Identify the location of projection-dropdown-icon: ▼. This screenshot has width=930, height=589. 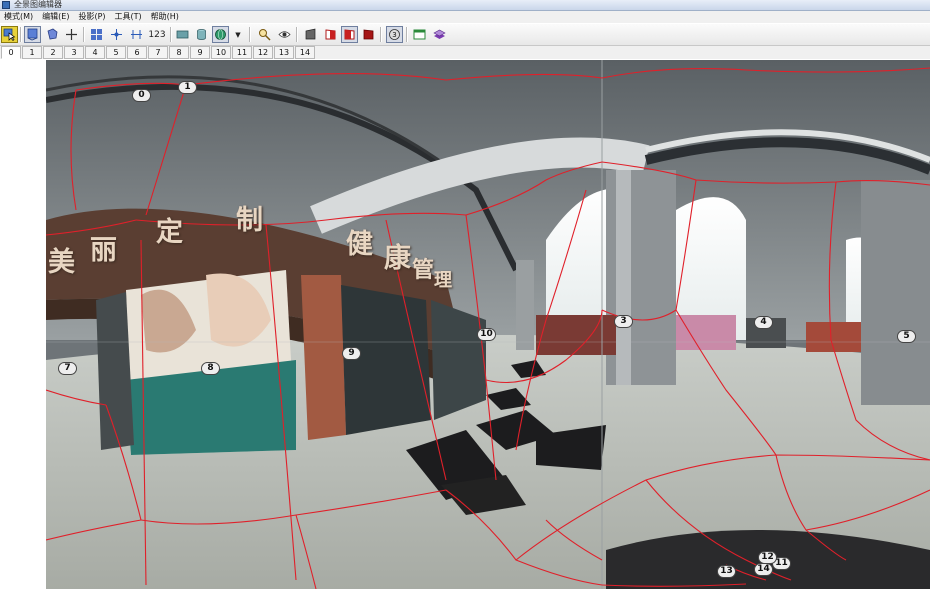
(238, 34).